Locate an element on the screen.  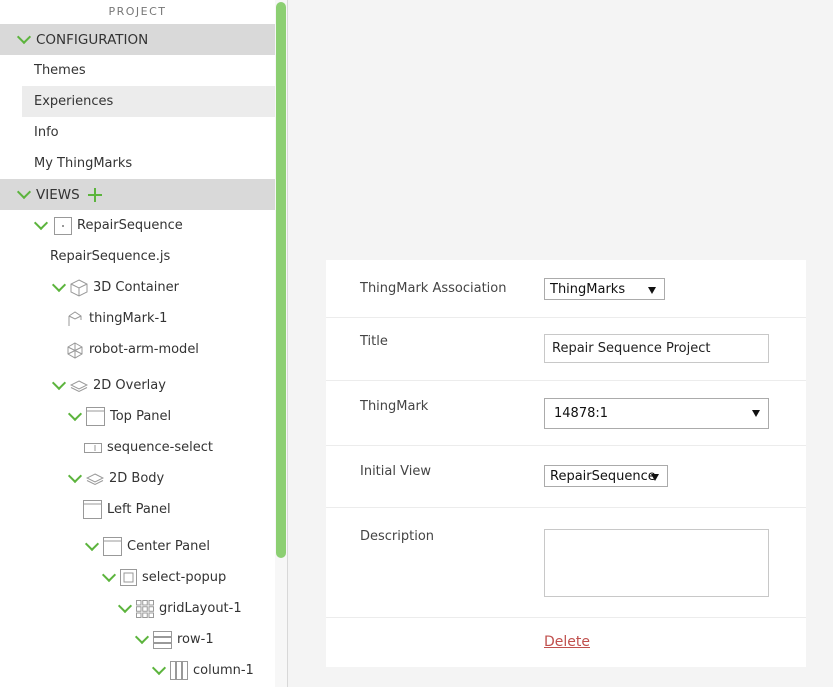
title-input is located at coordinates (656, 348).